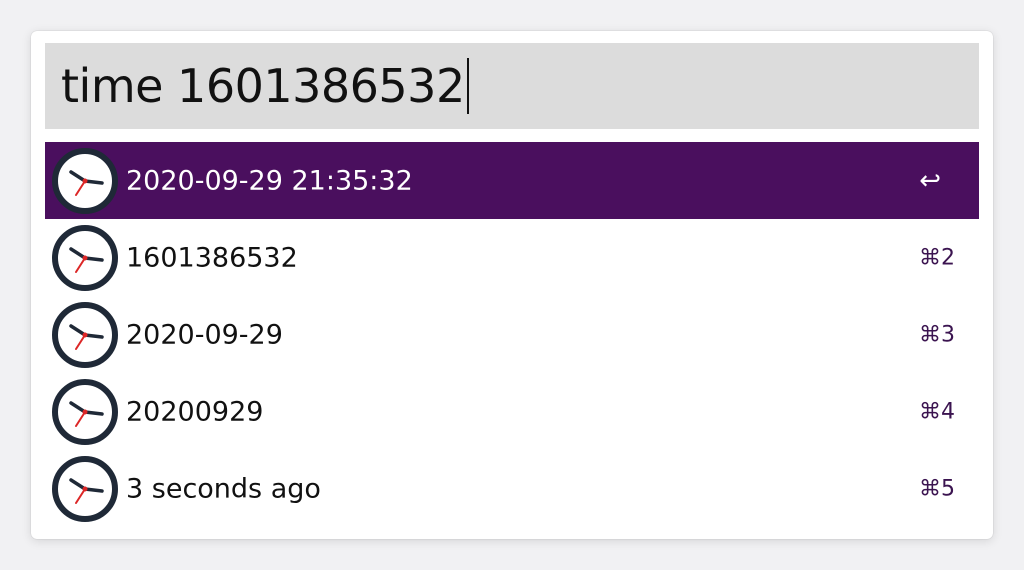 This screenshot has height=570, width=1024. Describe the element at coordinates (512, 488) in the screenshot. I see `result-item-5: 3 seconds ago ⌘5` at that location.